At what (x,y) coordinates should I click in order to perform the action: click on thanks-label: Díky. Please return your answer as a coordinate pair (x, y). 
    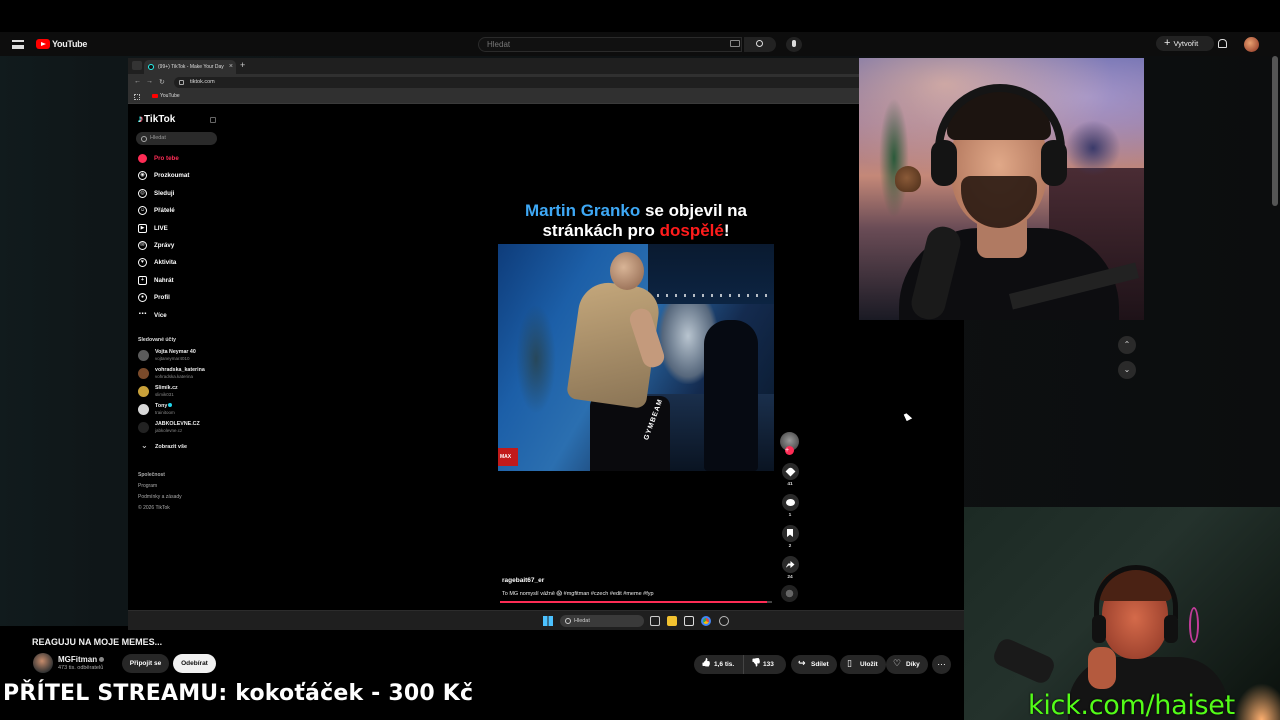
    Looking at the image, I should click on (913, 664).